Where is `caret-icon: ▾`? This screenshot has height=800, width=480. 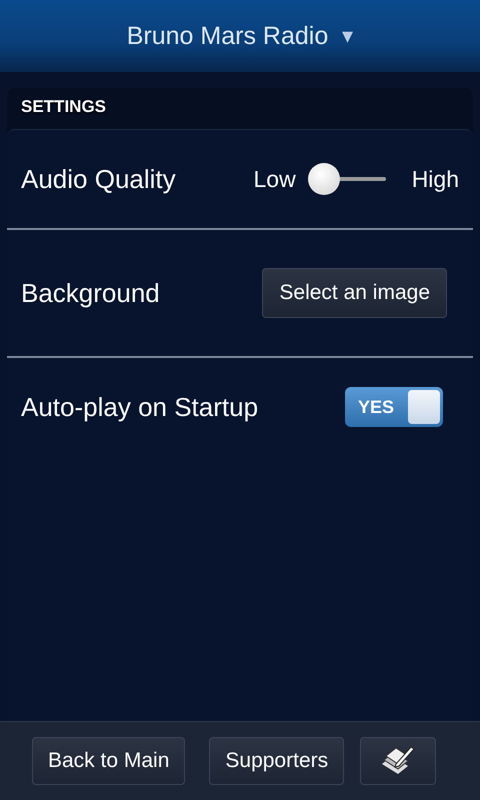 caret-icon: ▾ is located at coordinates (348, 36).